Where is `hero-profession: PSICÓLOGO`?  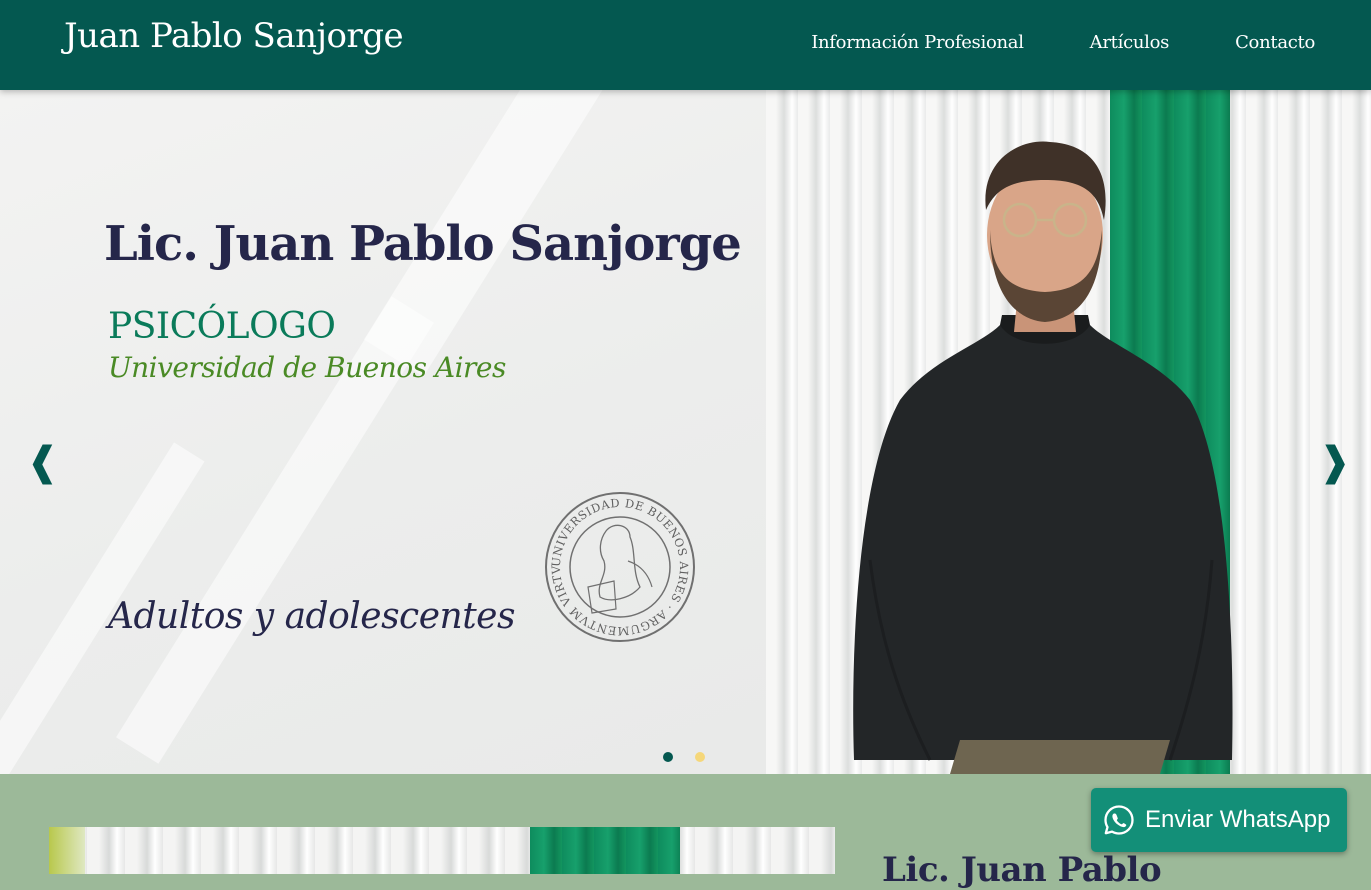 hero-profession: PSICÓLOGO is located at coordinates (222, 326).